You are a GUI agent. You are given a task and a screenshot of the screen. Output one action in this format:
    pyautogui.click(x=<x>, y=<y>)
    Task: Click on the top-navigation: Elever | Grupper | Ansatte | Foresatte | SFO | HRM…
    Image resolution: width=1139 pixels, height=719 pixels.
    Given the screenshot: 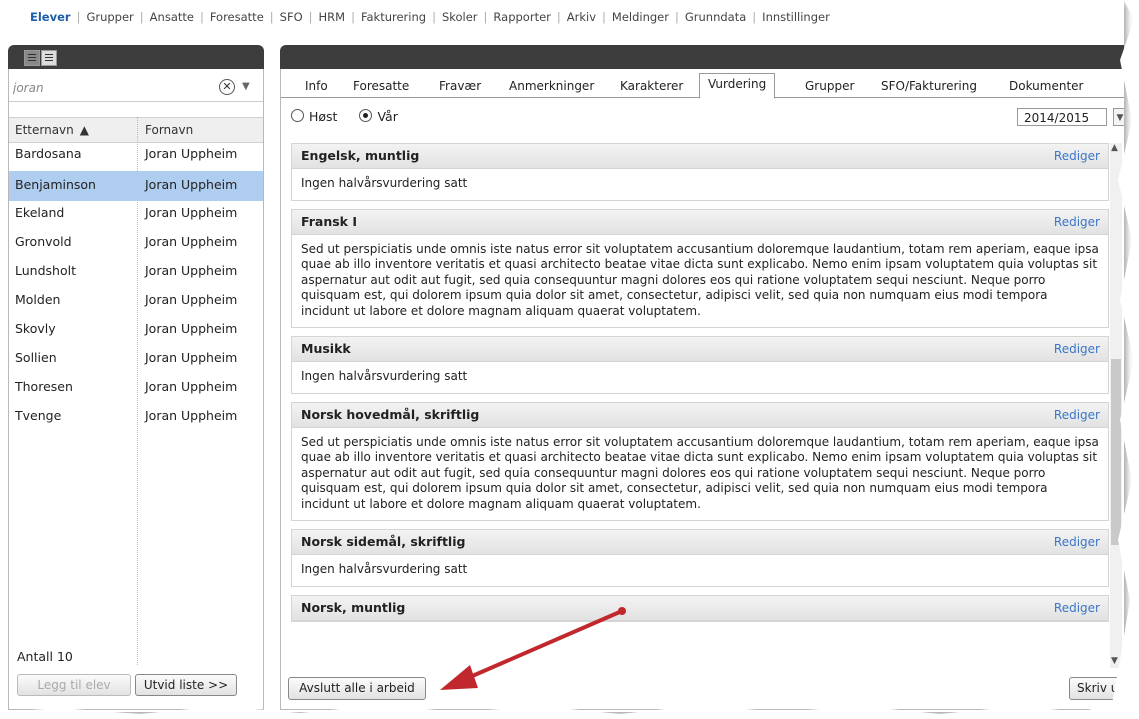 What is the action you would take?
    pyautogui.click(x=562, y=16)
    